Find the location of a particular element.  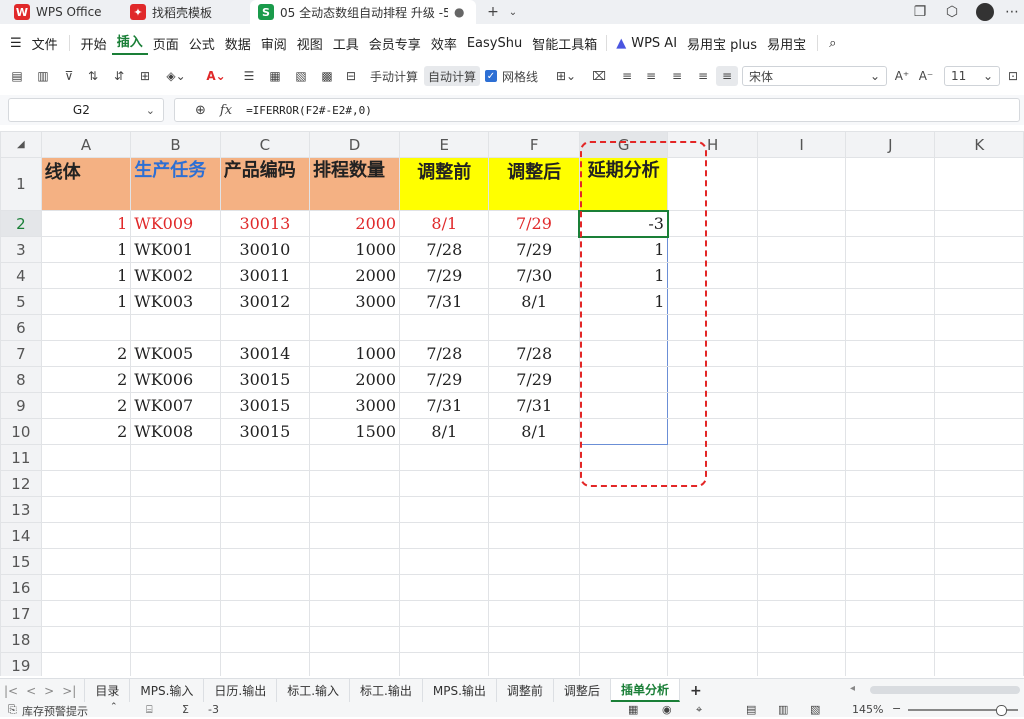

row-header: 12 is located at coordinates (21, 483).